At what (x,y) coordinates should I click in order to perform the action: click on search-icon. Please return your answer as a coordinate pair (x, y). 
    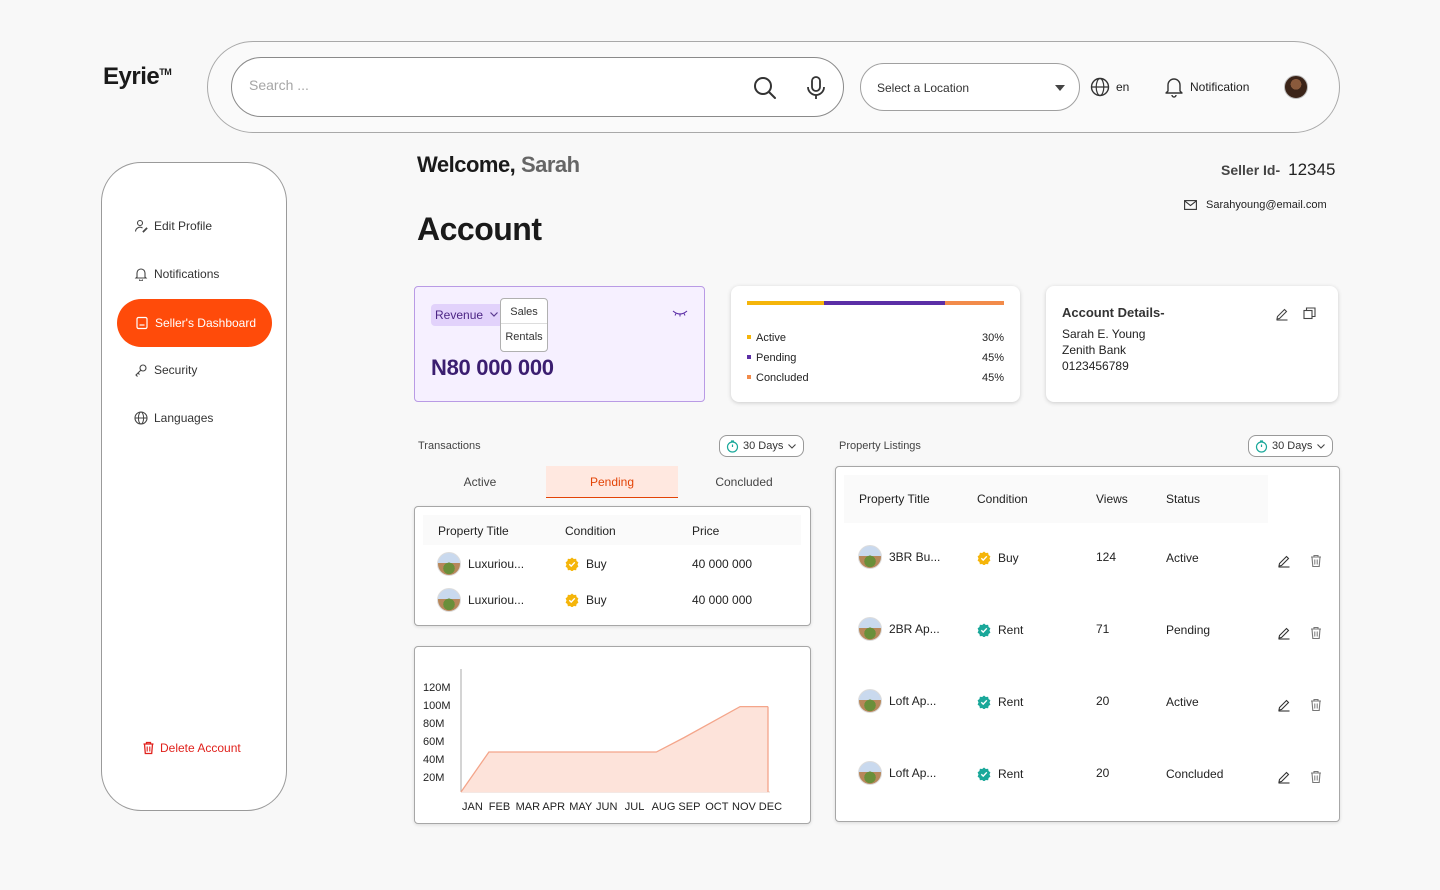
    Looking at the image, I should click on (765, 90).